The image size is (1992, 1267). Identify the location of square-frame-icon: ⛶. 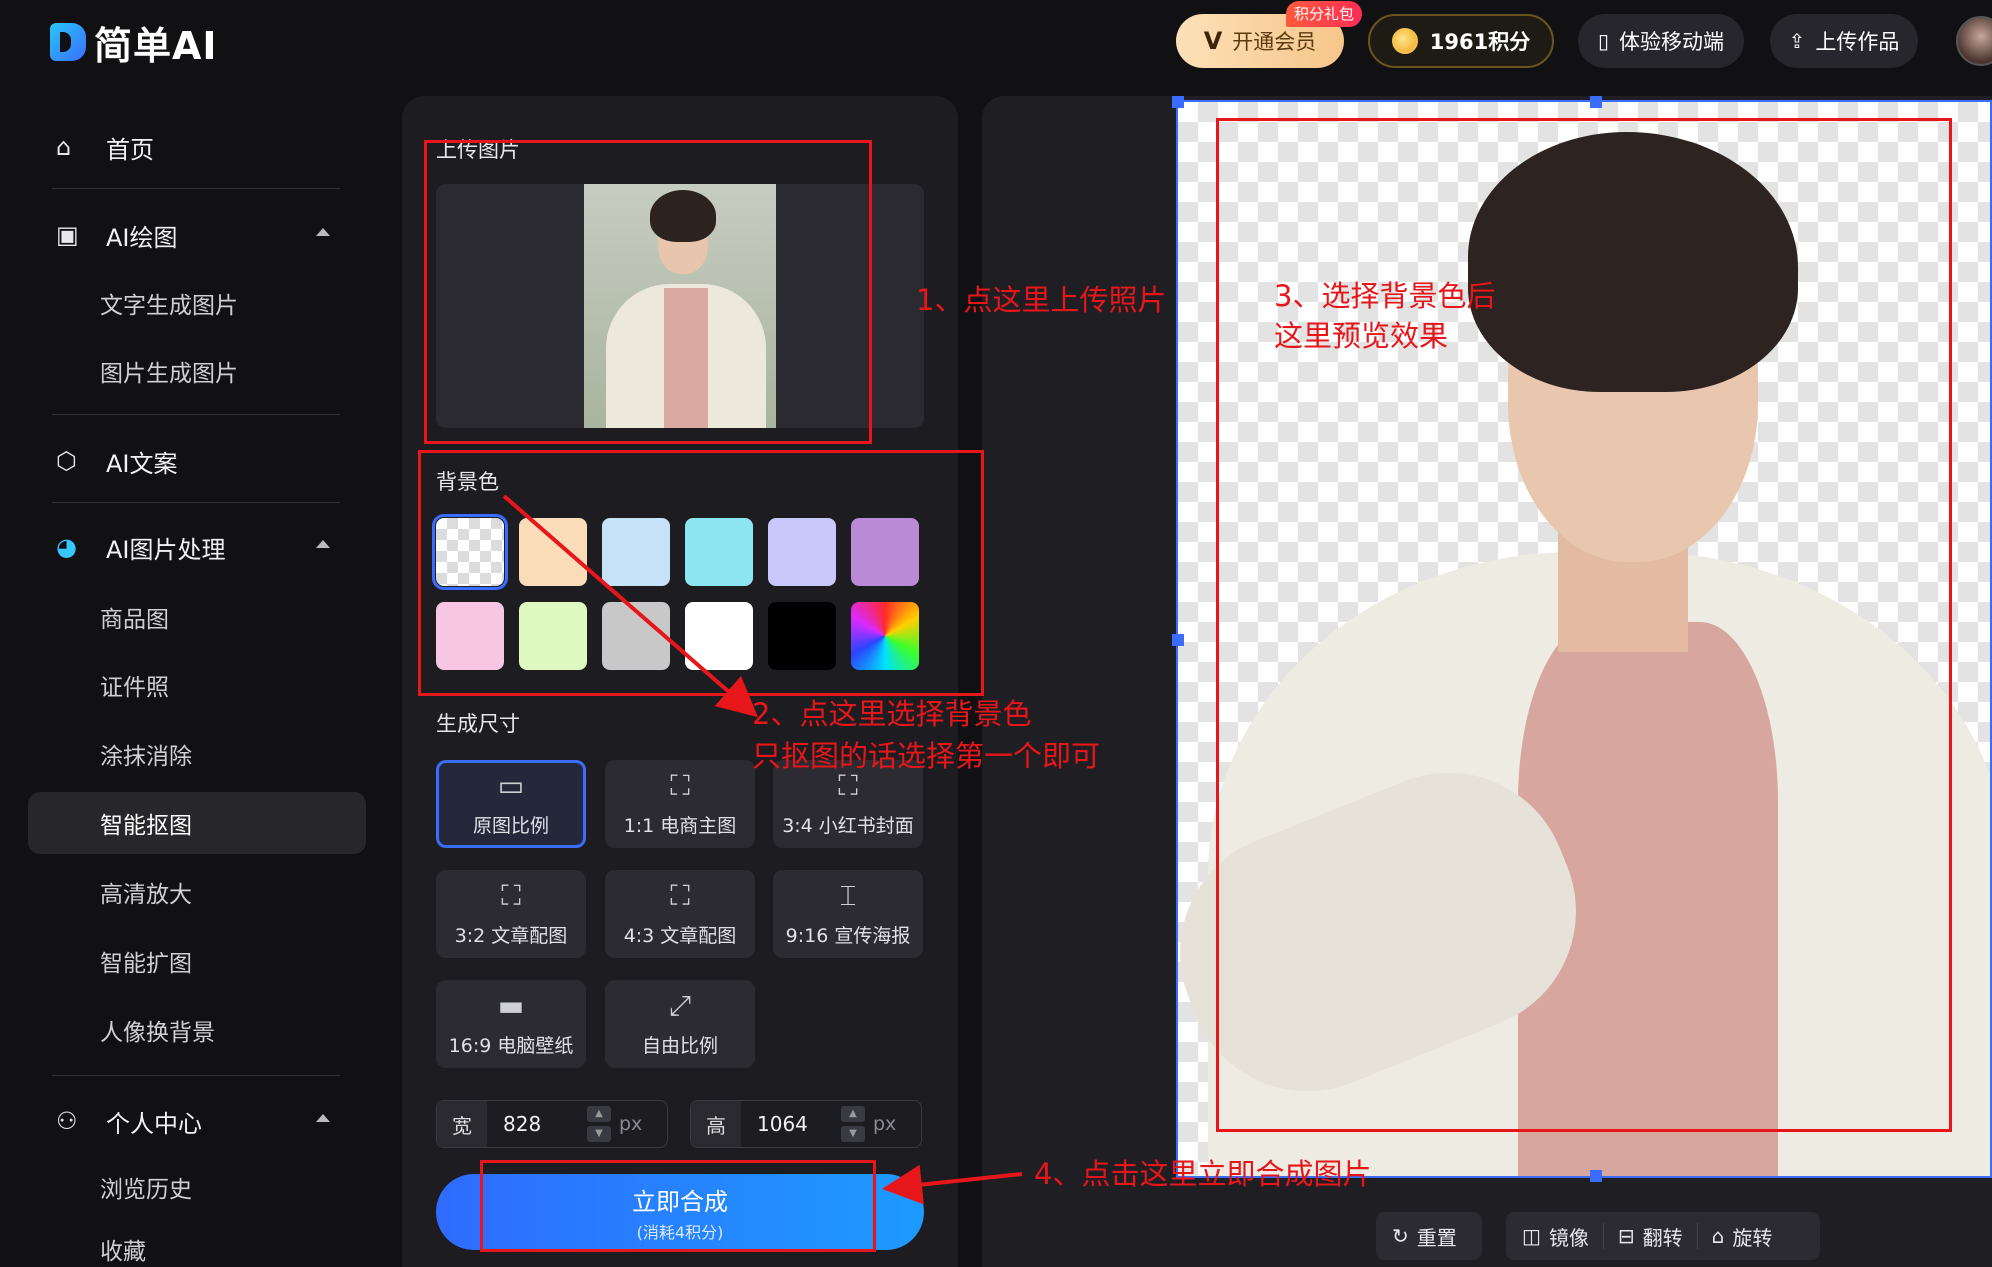
(680, 785).